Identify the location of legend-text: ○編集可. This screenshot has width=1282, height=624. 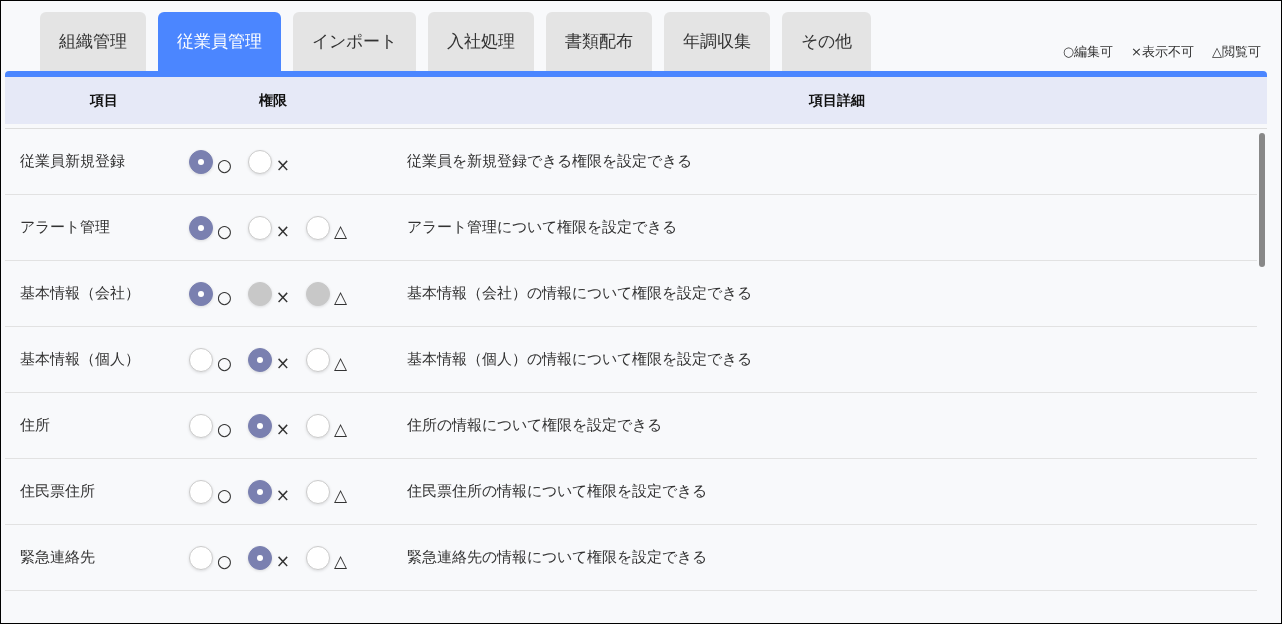
(1088, 52).